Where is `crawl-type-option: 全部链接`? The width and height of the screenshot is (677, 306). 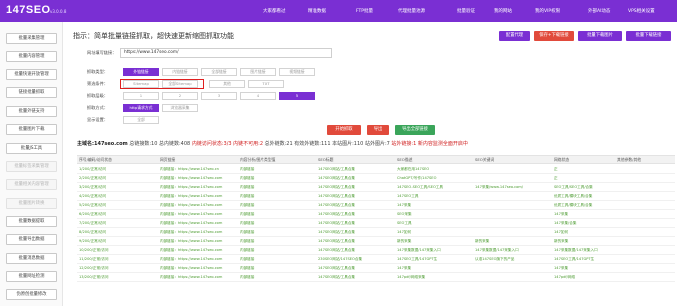
crawl-type-option: 全部链接 is located at coordinates (219, 72).